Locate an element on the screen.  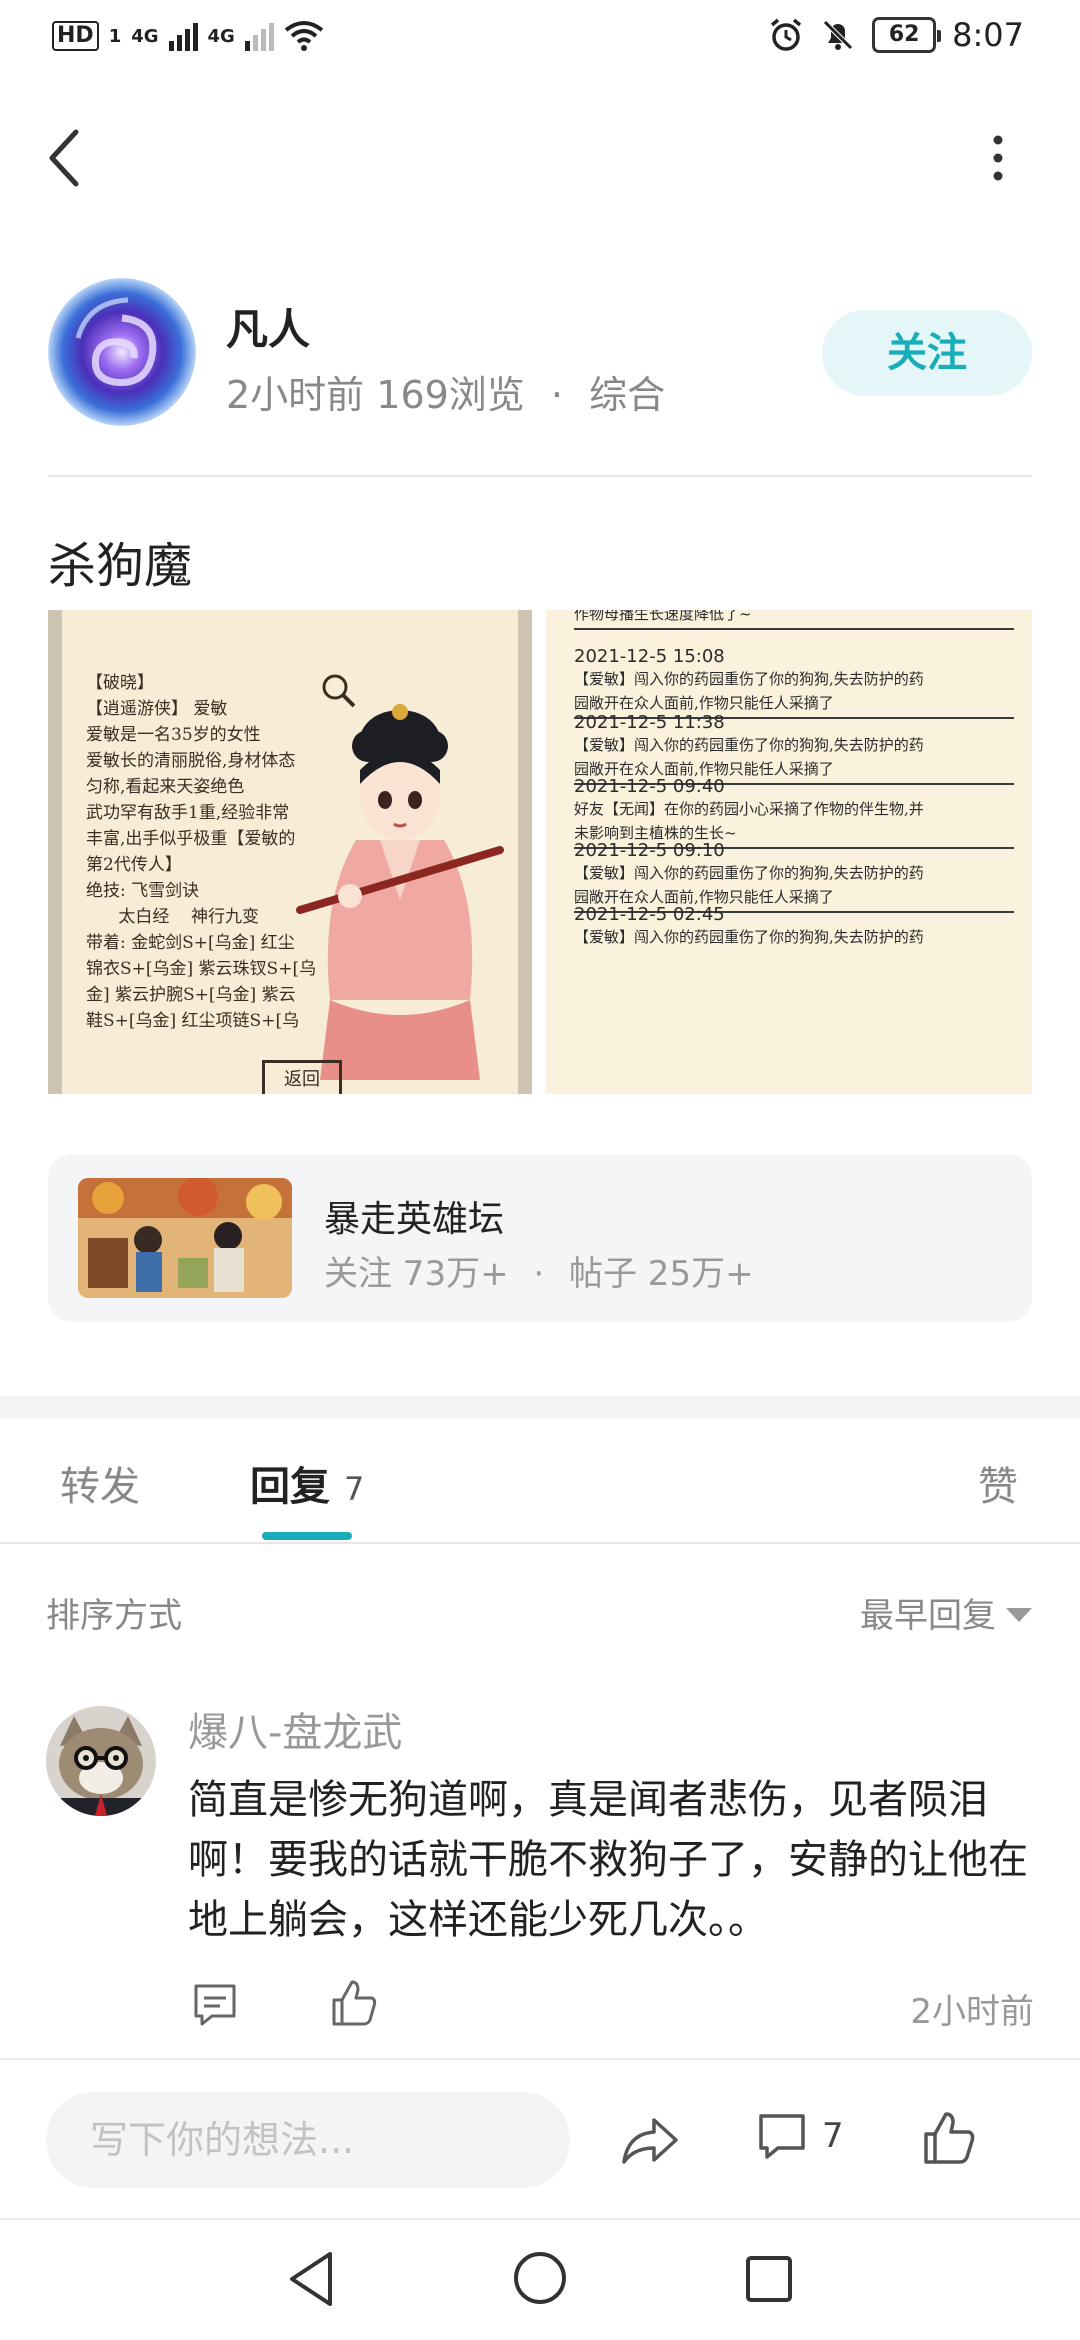
post-title: 杀狗魔 is located at coordinates (120, 566).